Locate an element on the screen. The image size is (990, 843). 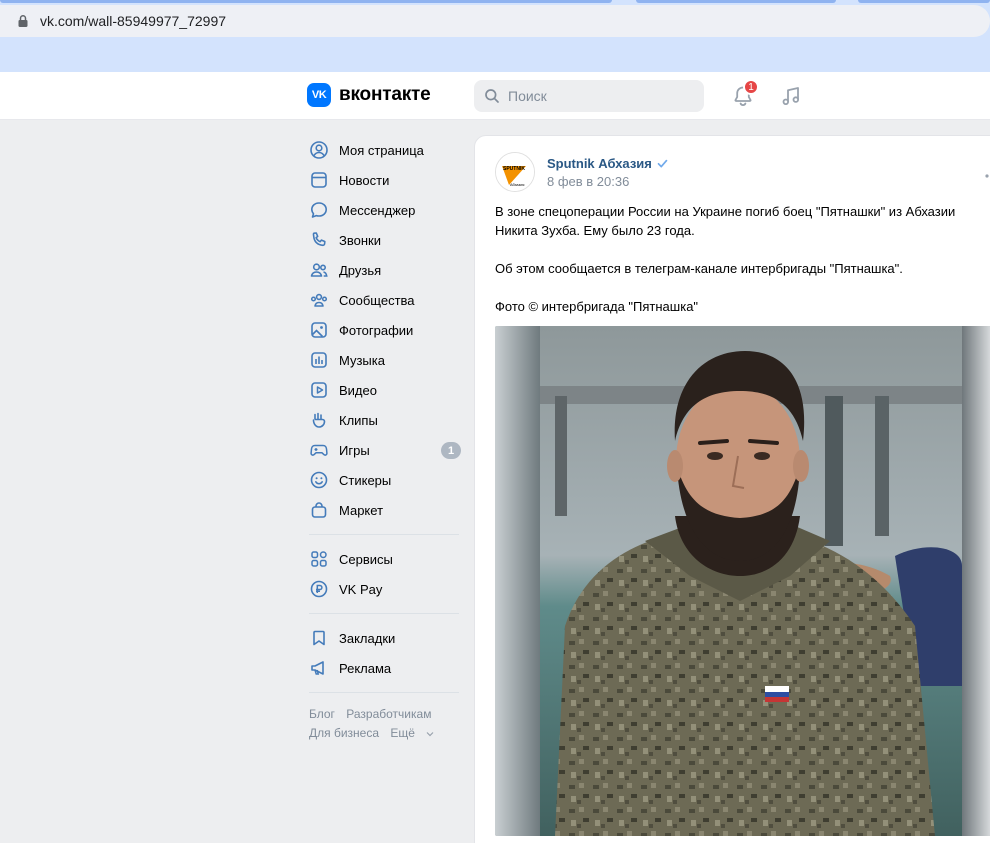
post-date: 8 фев в 20:36 is located at coordinates (588, 181).